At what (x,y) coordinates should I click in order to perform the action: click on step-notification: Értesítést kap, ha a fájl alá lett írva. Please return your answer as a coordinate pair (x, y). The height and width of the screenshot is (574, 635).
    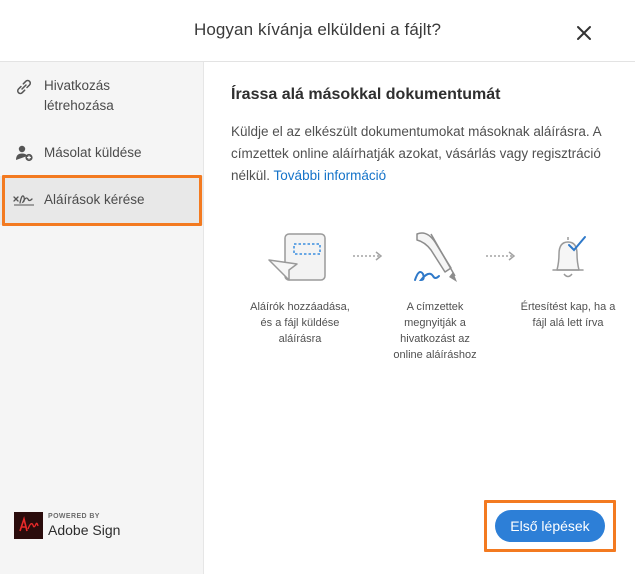
    Looking at the image, I should click on (568, 315).